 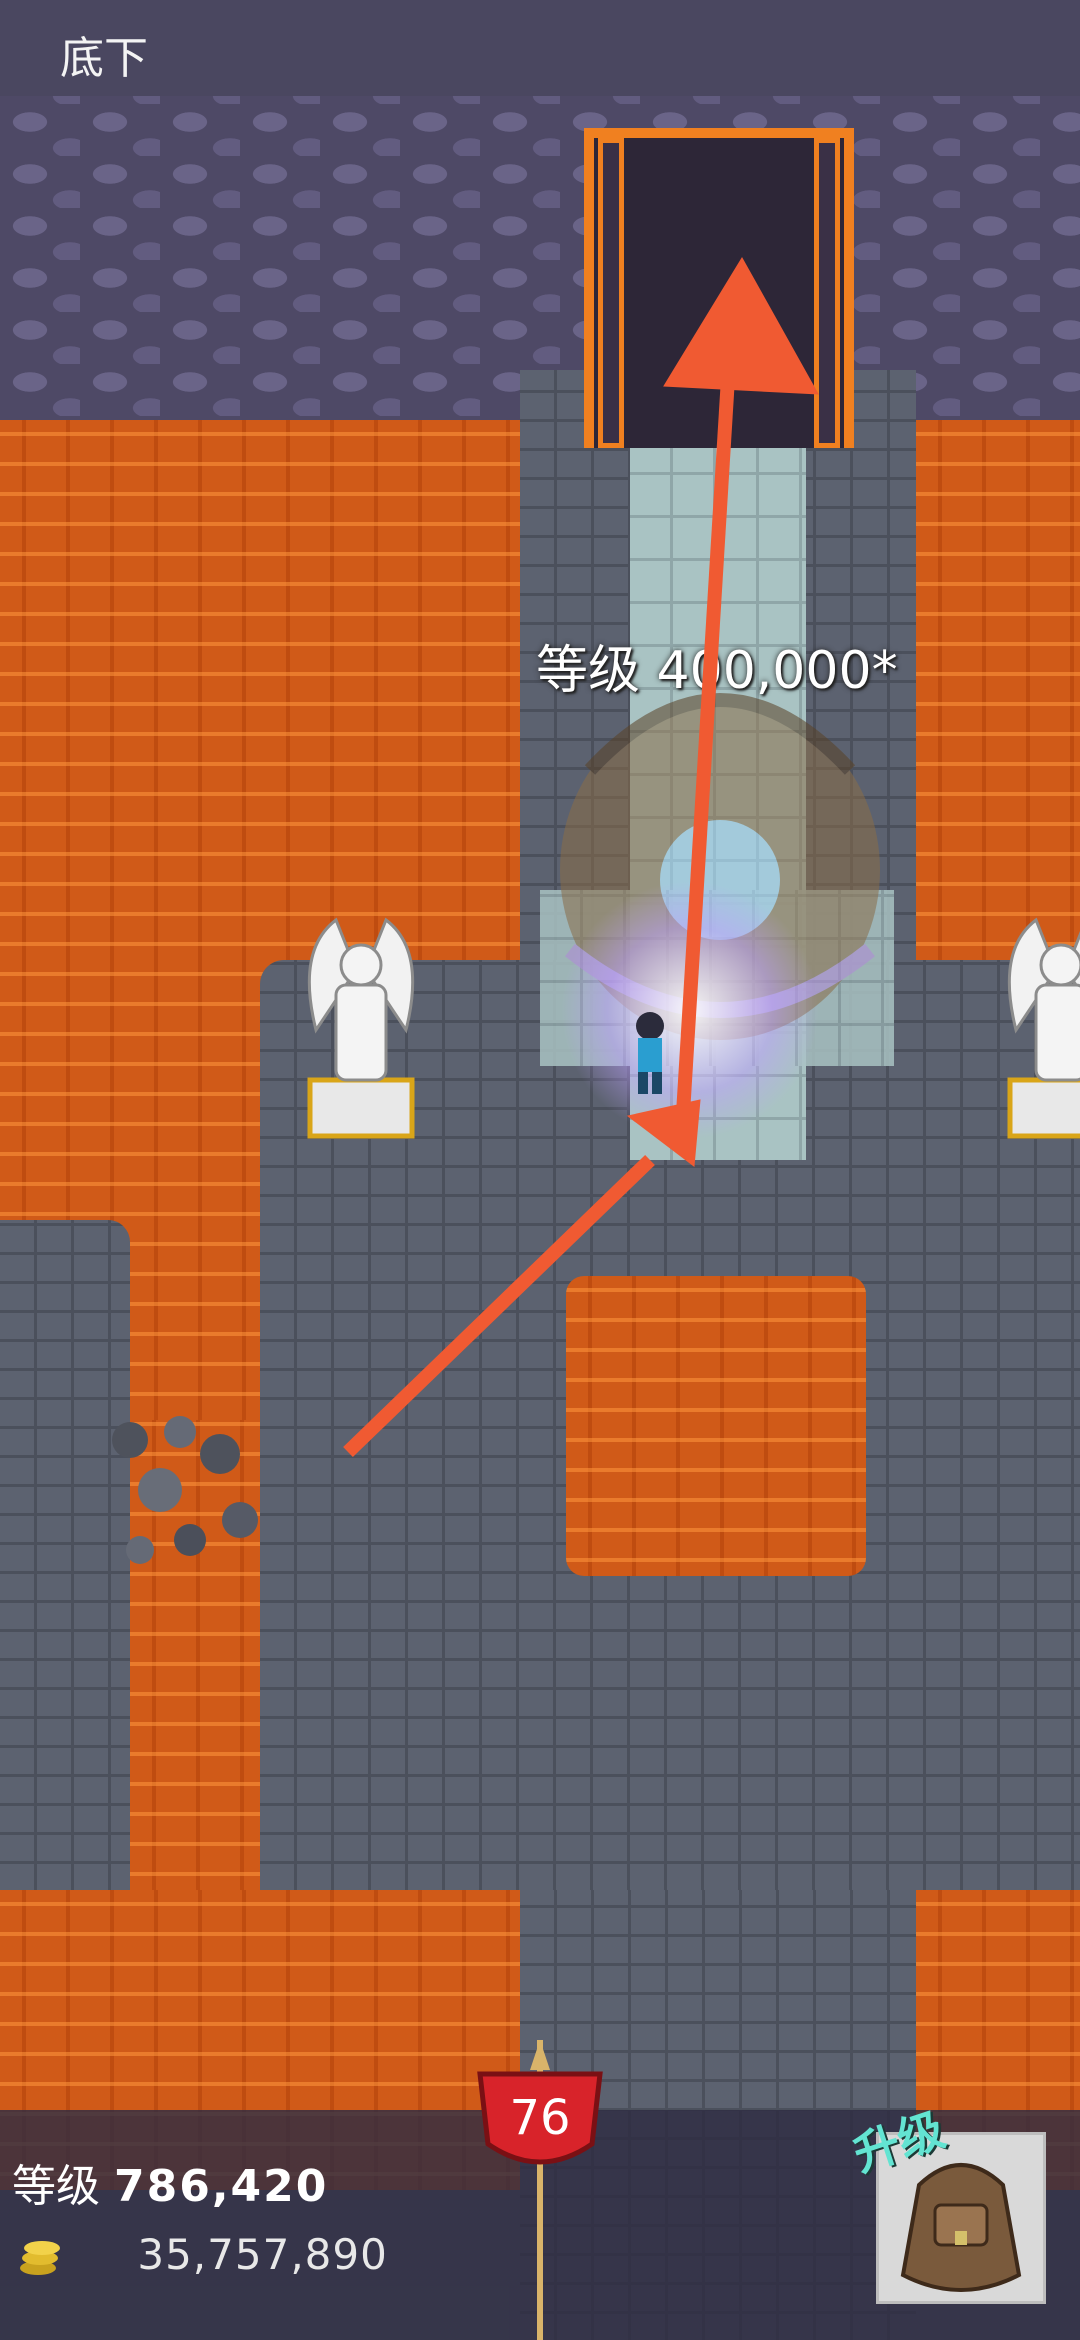 I want to click on boss-aura, so click(x=690, y=1010).